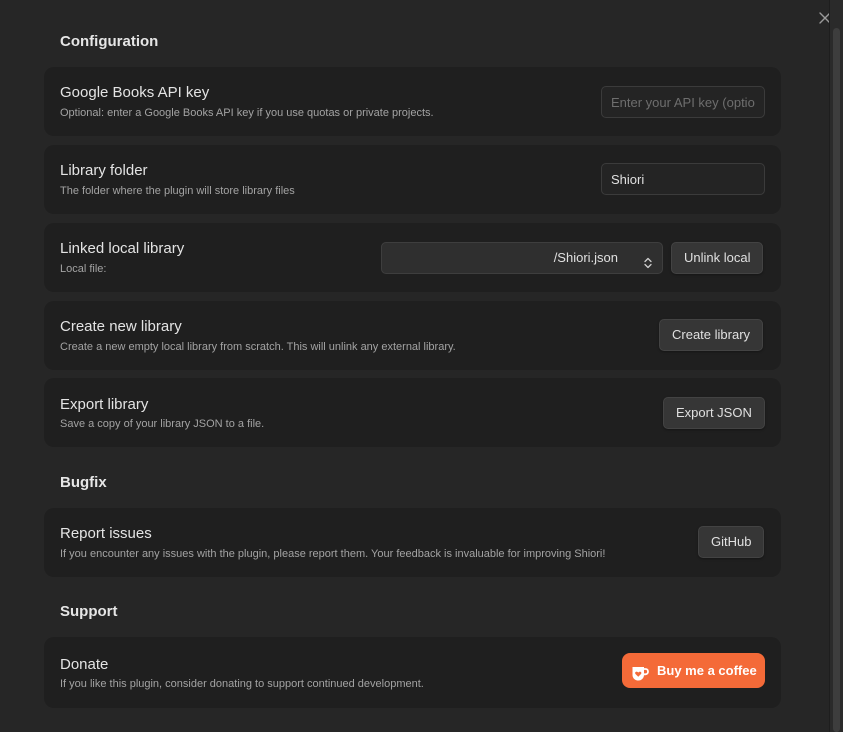 The image size is (843, 732). What do you see at coordinates (89, 611) in the screenshot?
I see `section-title-support: Support` at bounding box center [89, 611].